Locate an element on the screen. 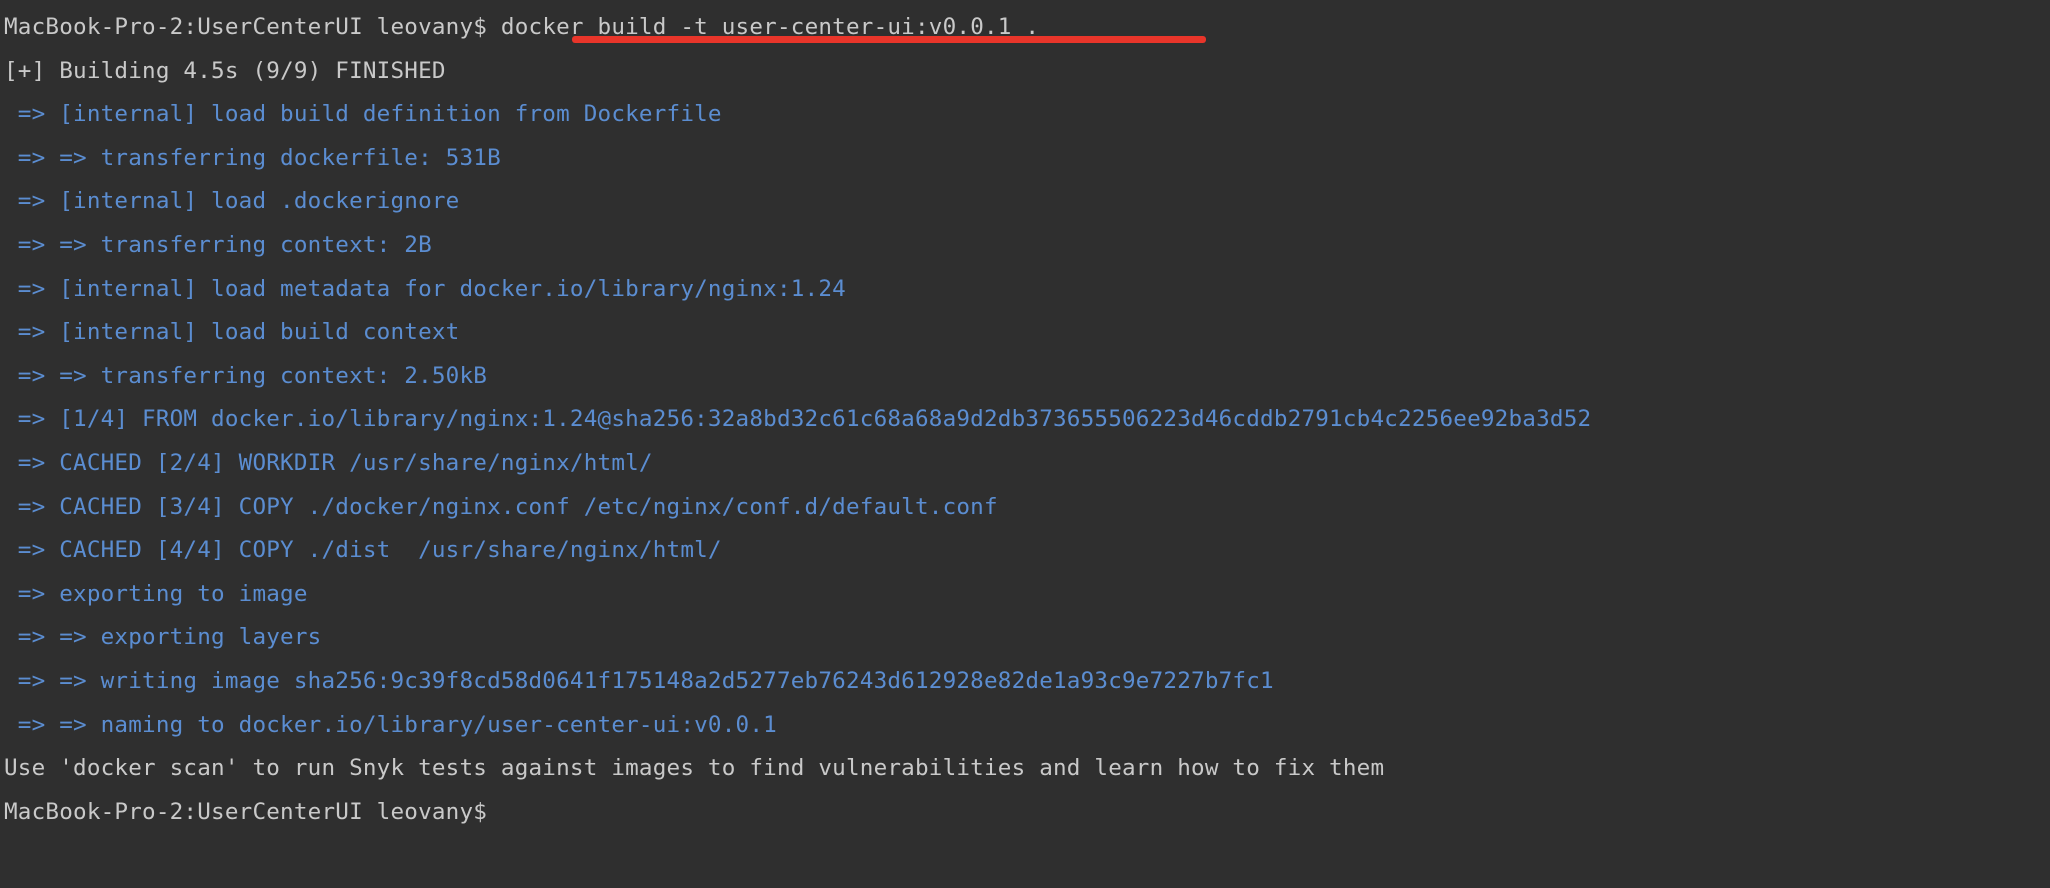 The image size is (2050, 888). build-step-line: => => transferring dockerfile: 531B is located at coordinates (252, 157).